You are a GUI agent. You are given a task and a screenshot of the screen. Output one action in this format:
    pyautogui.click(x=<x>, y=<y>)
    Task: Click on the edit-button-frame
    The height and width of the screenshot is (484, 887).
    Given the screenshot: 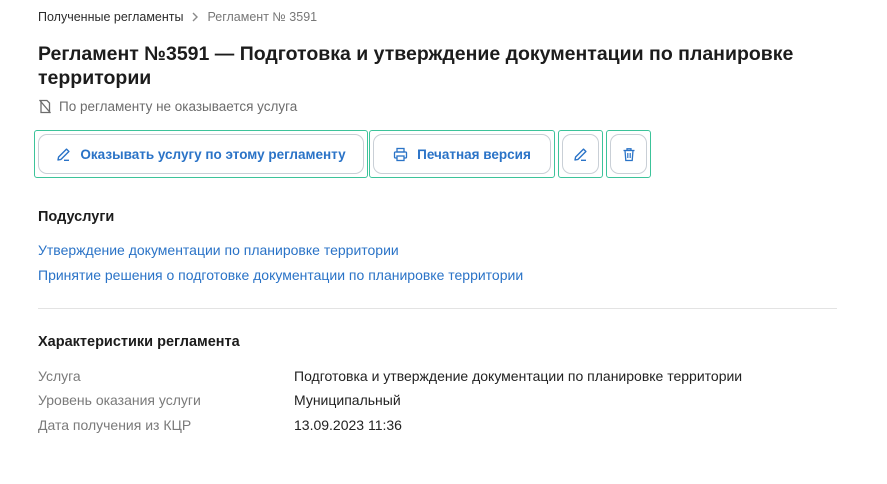 What is the action you would take?
    pyautogui.click(x=580, y=154)
    